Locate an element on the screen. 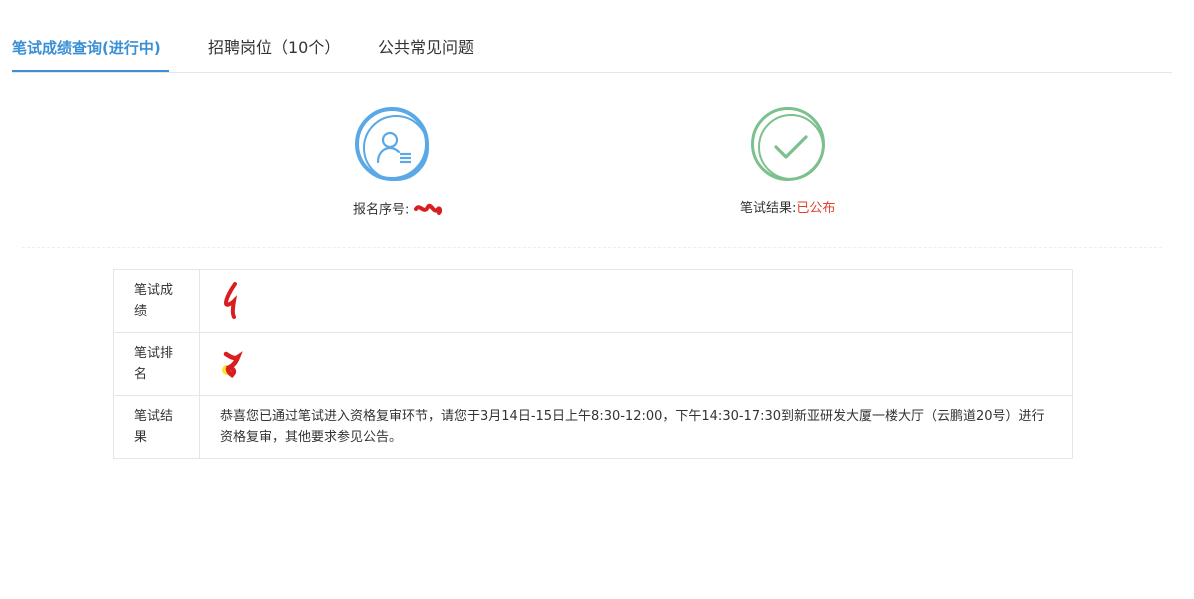 The image size is (1194, 599). rank-label: 笔试排名 is located at coordinates (156, 364).